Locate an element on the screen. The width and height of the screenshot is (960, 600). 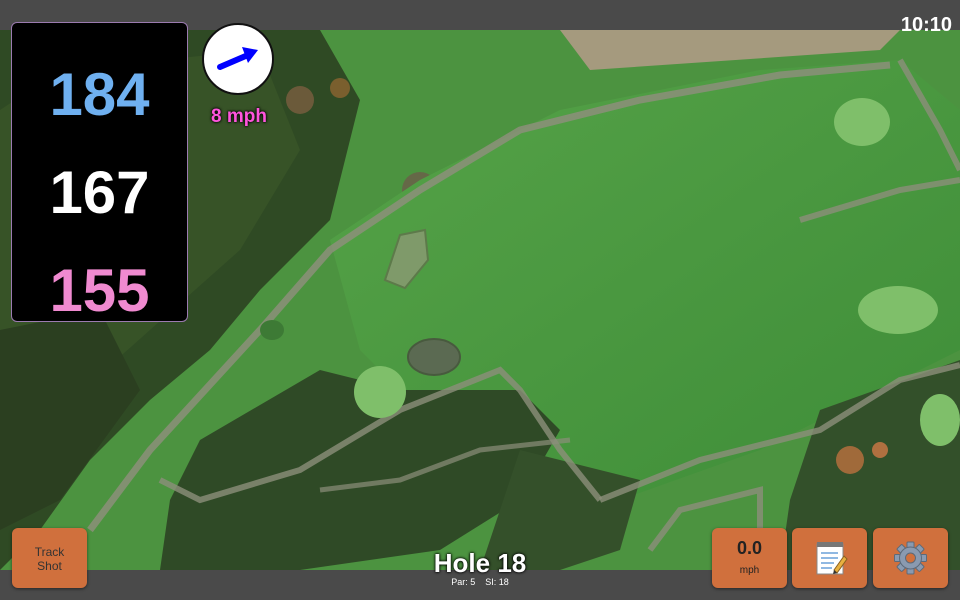
track-shot-label: Track Shot is located at coordinates (49, 559).